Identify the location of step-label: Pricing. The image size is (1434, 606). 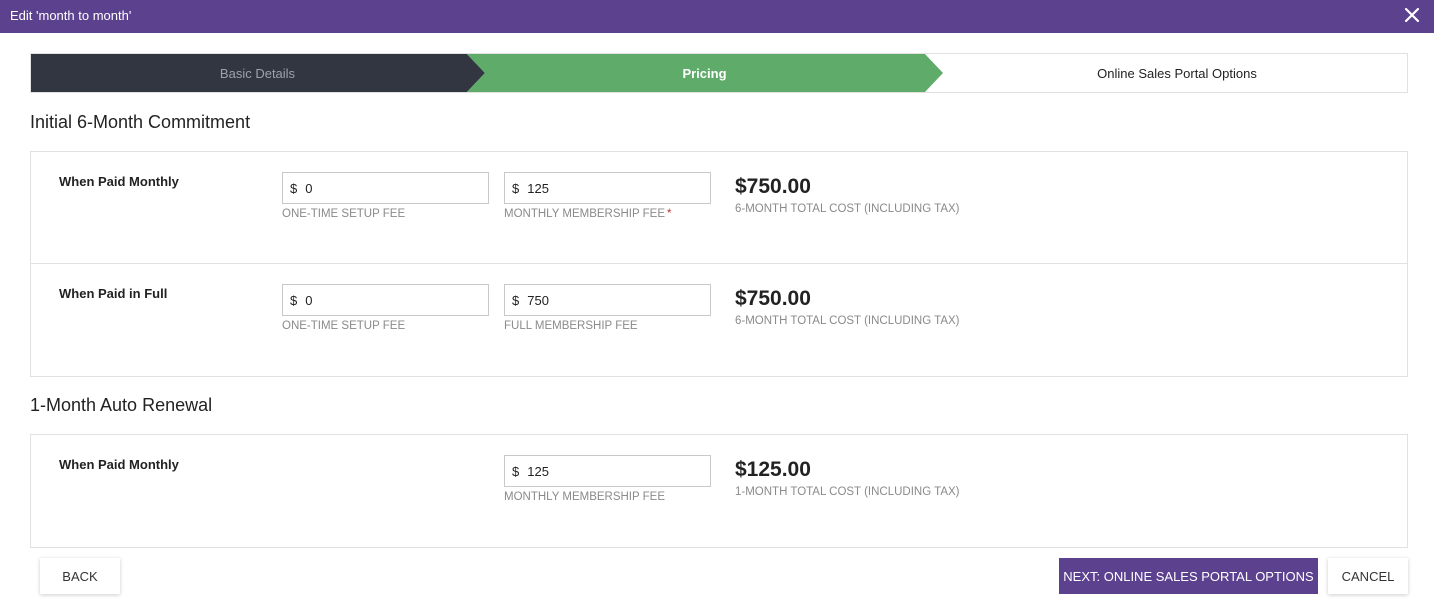
(704, 73).